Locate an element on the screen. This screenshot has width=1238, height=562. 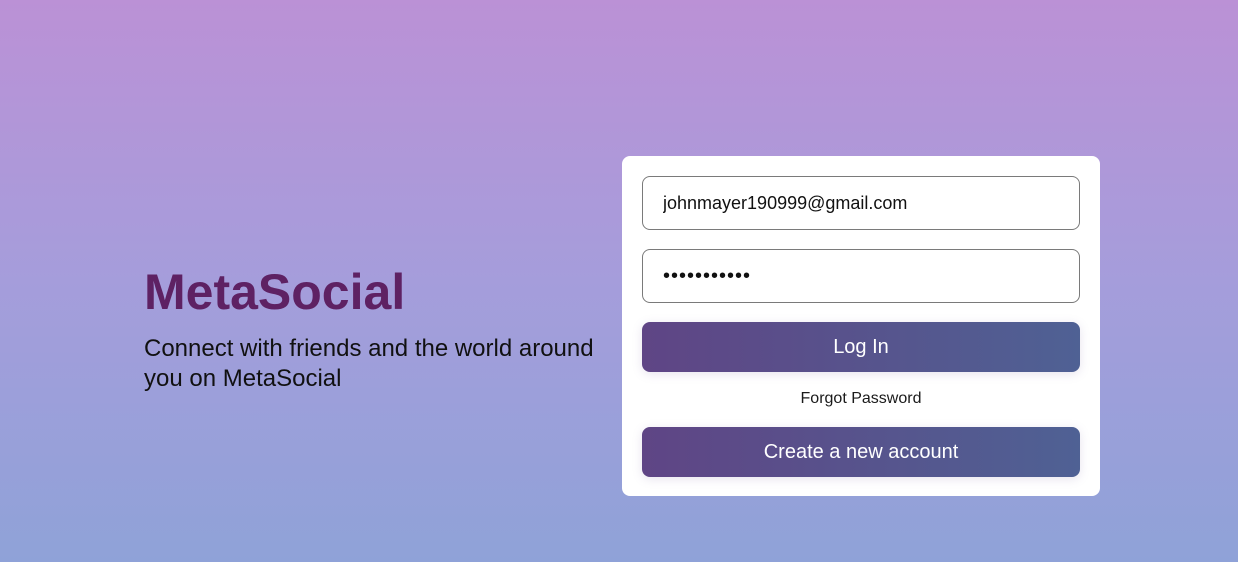
password-input is located at coordinates (861, 276).